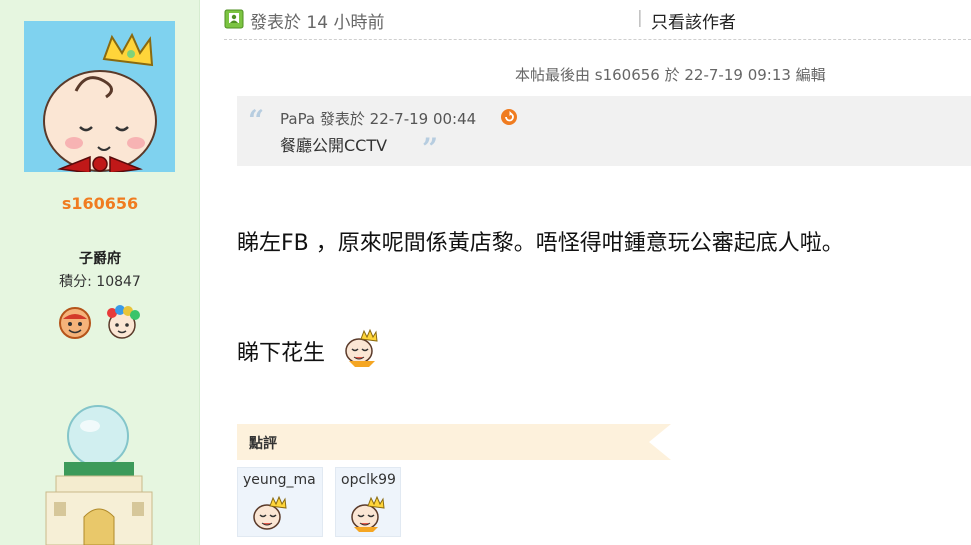 The image size is (971, 545). What do you see at coordinates (100, 259) in the screenshot?
I see `author-rank: 子爵府` at bounding box center [100, 259].